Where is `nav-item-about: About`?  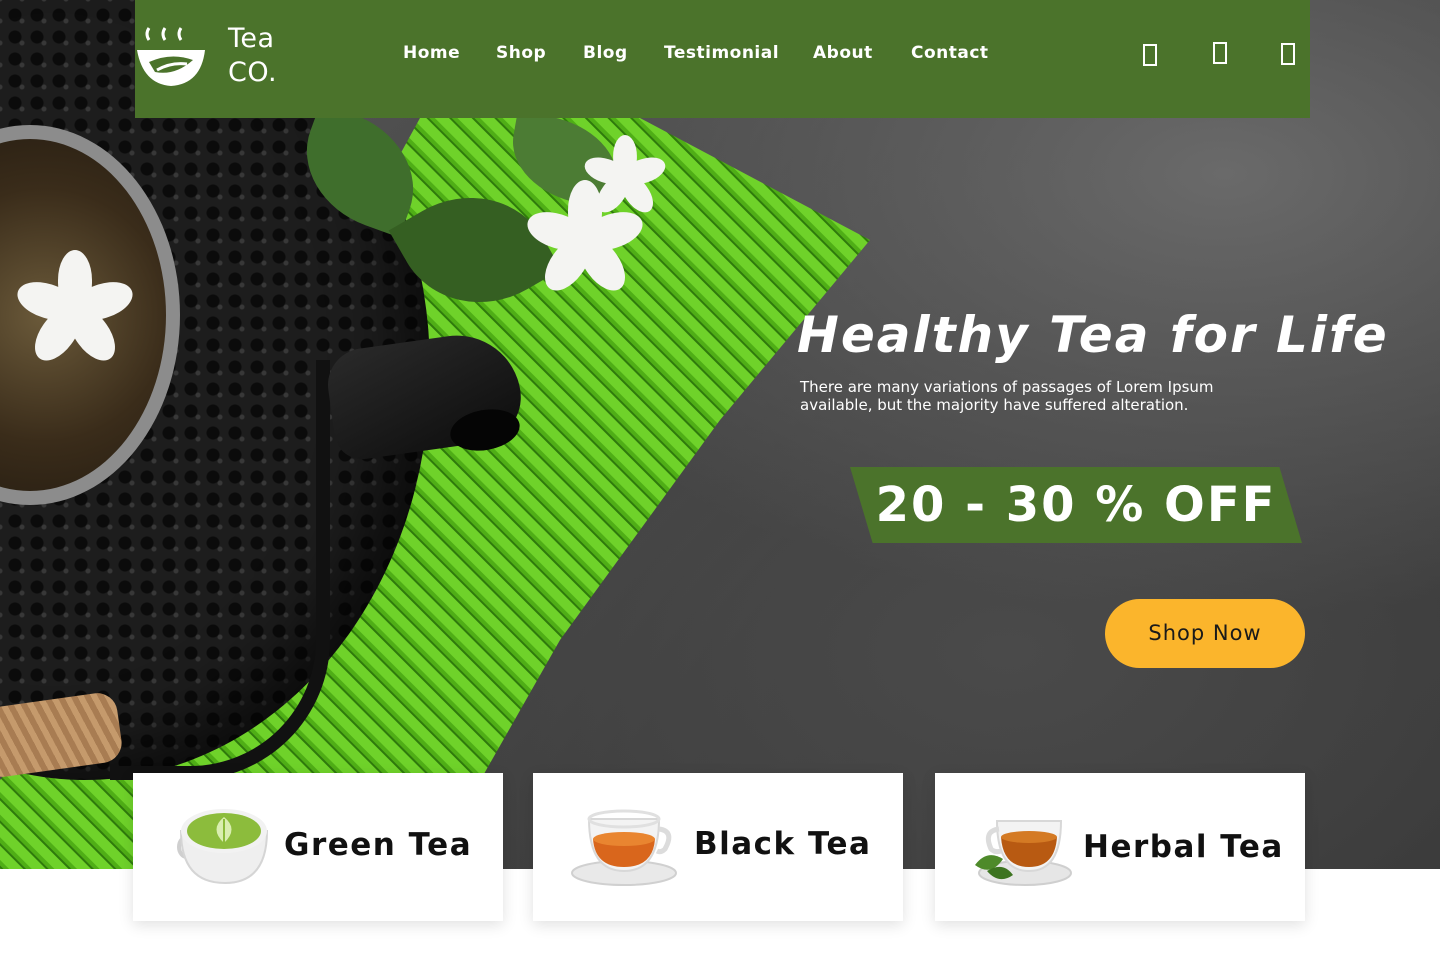 nav-item-about: About is located at coordinates (843, 53).